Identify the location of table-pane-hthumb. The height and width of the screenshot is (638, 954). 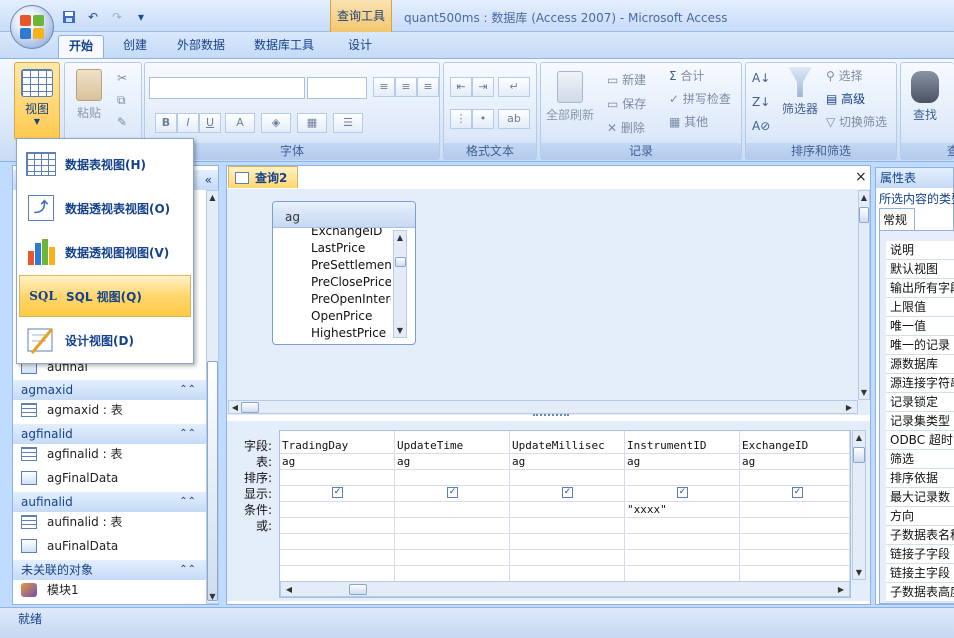
(250, 407).